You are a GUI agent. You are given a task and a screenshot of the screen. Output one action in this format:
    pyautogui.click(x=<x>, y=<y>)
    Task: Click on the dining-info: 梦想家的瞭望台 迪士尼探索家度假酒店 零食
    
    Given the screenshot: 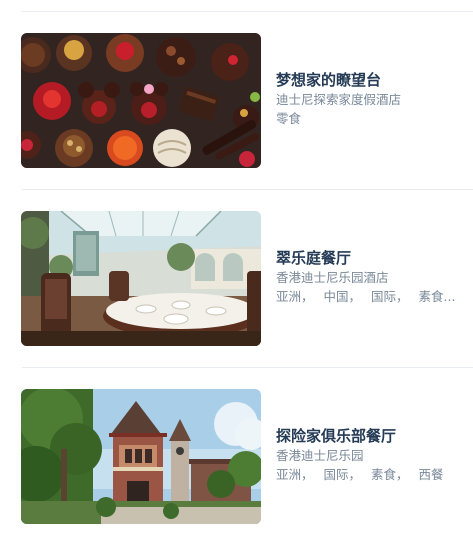 What is the action you would take?
    pyautogui.click(x=371, y=99)
    